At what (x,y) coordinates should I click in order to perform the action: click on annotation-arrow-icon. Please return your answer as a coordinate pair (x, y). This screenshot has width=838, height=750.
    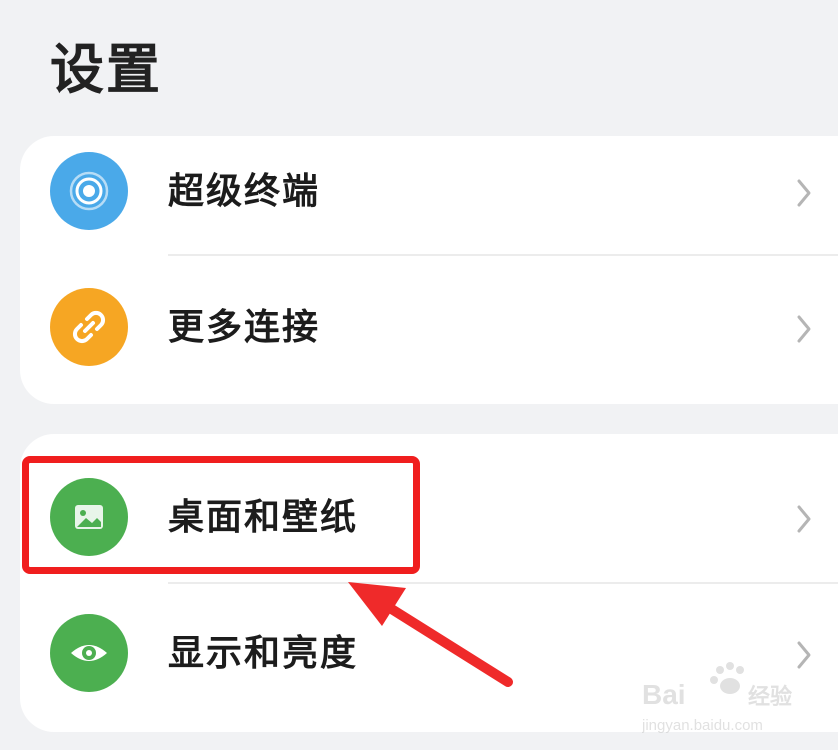
    Looking at the image, I should click on (430, 634).